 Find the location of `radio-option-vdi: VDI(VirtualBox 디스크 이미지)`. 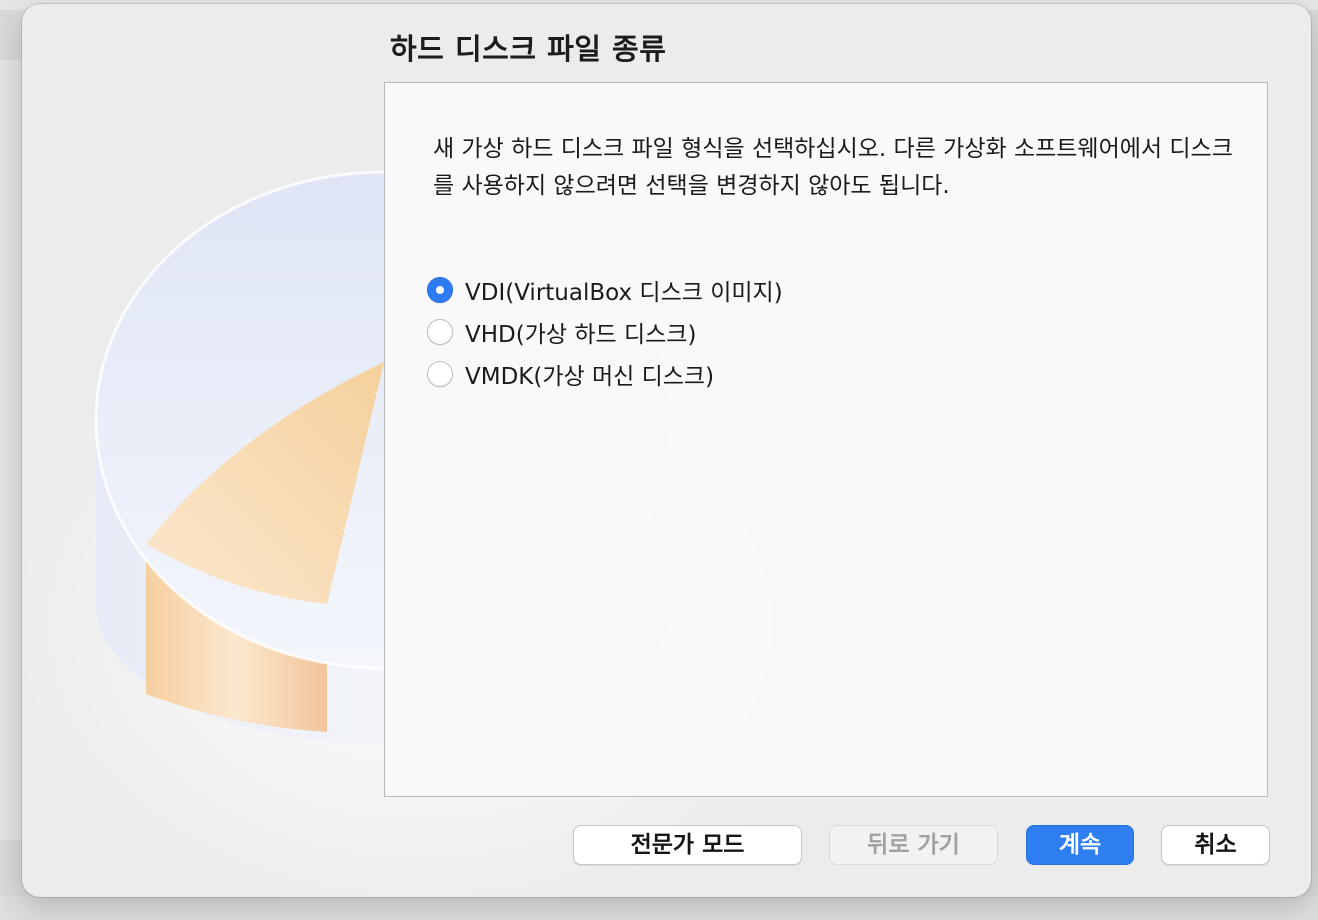

radio-option-vdi: VDI(VirtualBox 디스크 이미지) is located at coordinates (605, 290).